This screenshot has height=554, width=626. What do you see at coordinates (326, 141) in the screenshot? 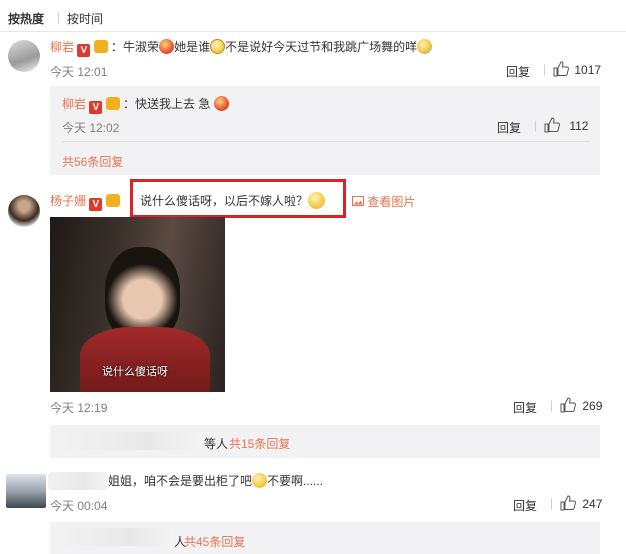
I see `reply-divider` at bounding box center [326, 141].